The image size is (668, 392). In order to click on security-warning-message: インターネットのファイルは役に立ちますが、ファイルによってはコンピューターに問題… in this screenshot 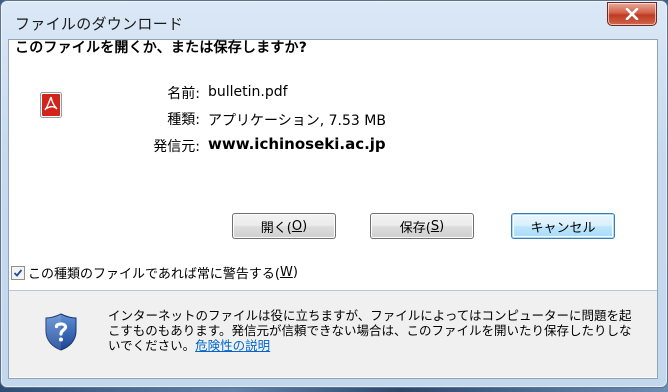, I will do `click(370, 330)`.